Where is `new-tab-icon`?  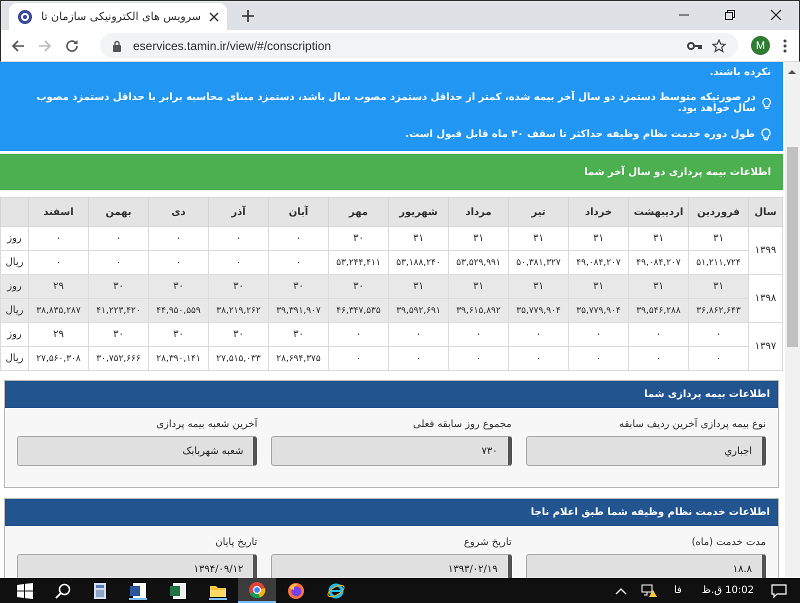 new-tab-icon is located at coordinates (248, 16).